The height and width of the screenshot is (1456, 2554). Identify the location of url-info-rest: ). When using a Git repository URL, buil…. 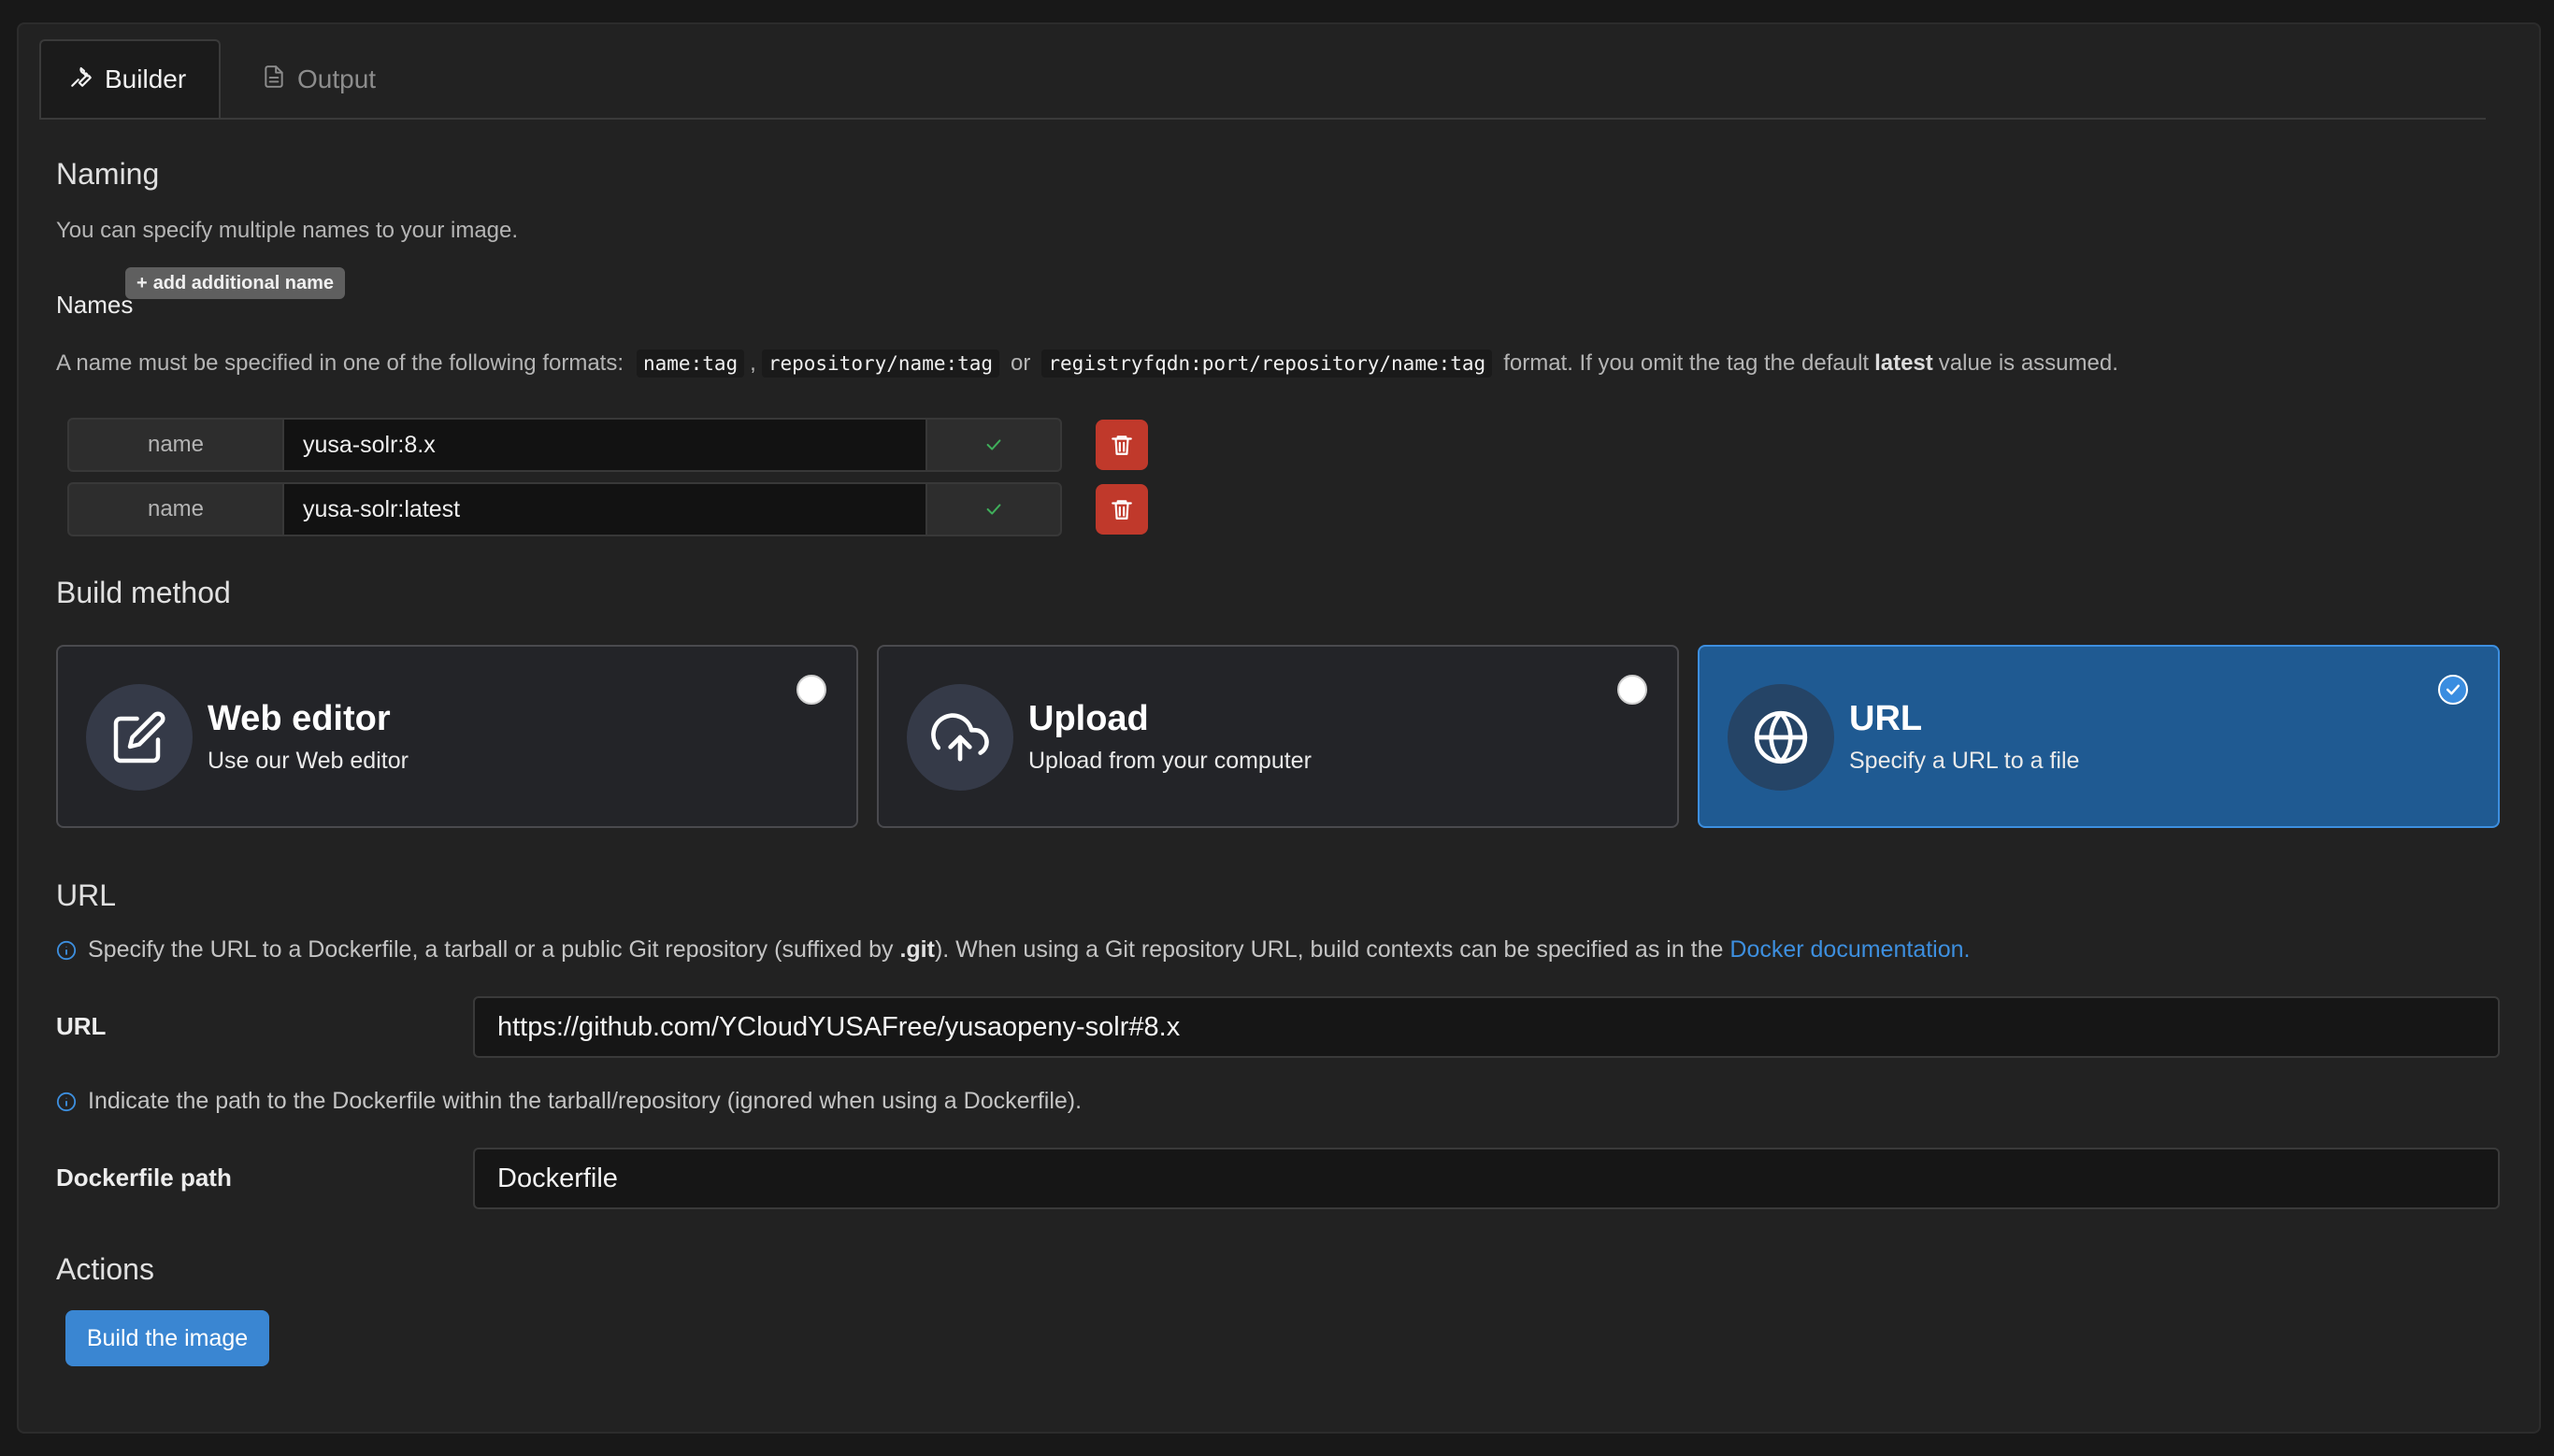
(1329, 949).